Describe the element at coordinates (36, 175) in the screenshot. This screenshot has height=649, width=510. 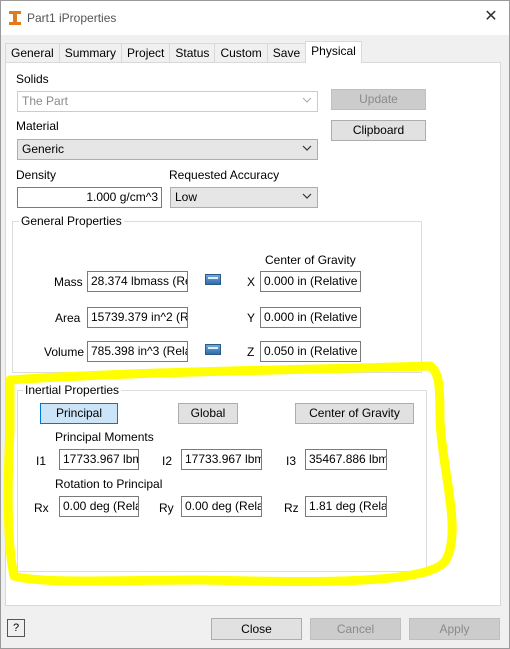
I see `density-label: Density` at that location.